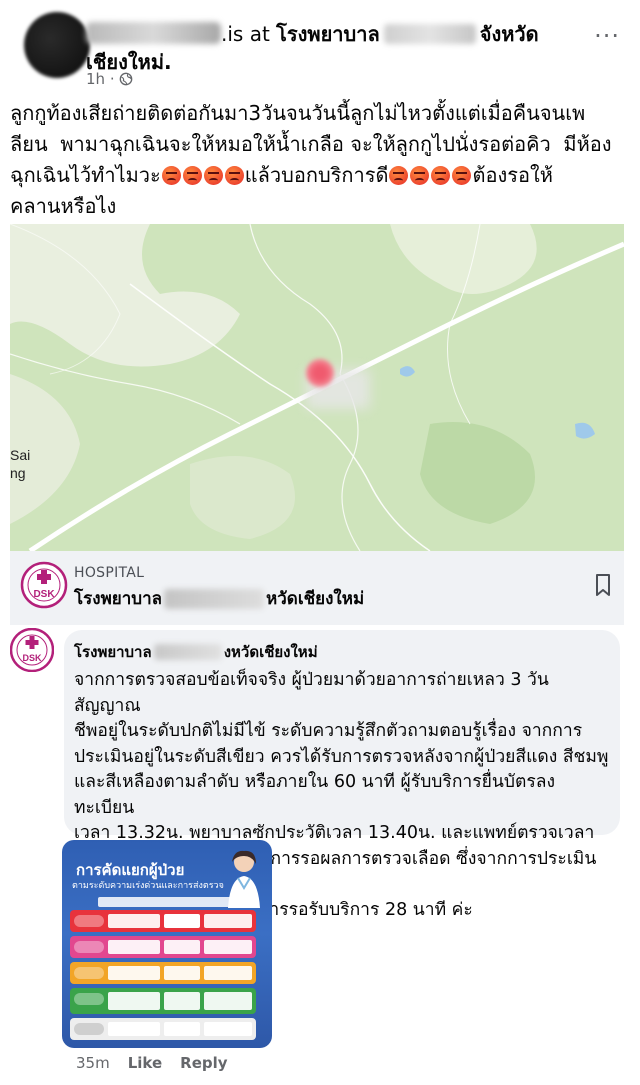  What do you see at coordinates (509, 34) in the screenshot?
I see `location-suffix: จังหวัด` at bounding box center [509, 34].